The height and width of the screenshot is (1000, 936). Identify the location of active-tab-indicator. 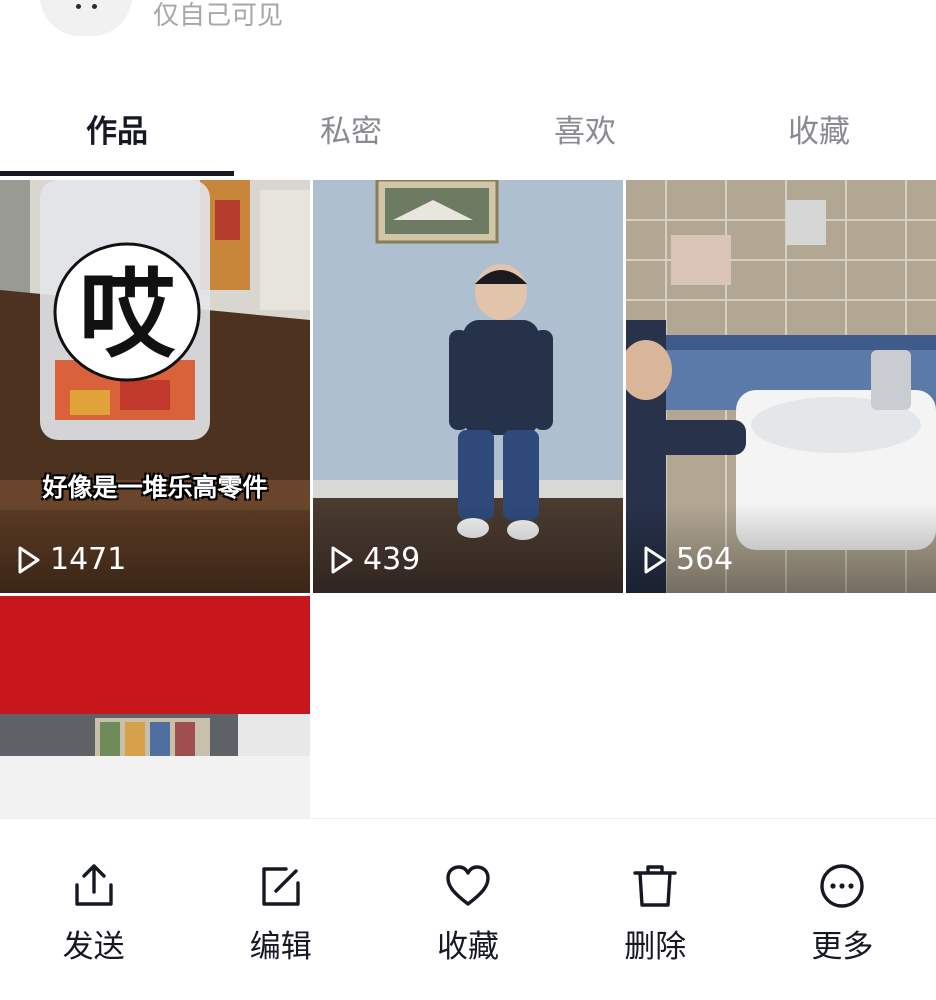
(117, 173).